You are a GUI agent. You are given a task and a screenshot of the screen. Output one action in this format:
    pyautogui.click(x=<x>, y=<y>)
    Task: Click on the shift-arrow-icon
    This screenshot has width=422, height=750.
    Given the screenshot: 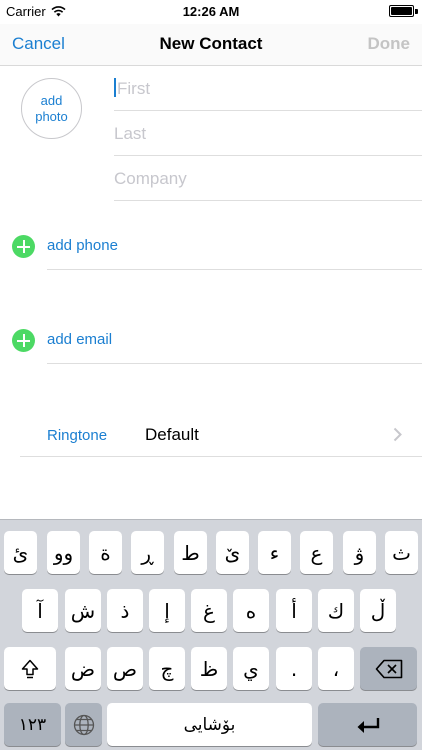 What is the action you would take?
    pyautogui.click(x=30, y=668)
    